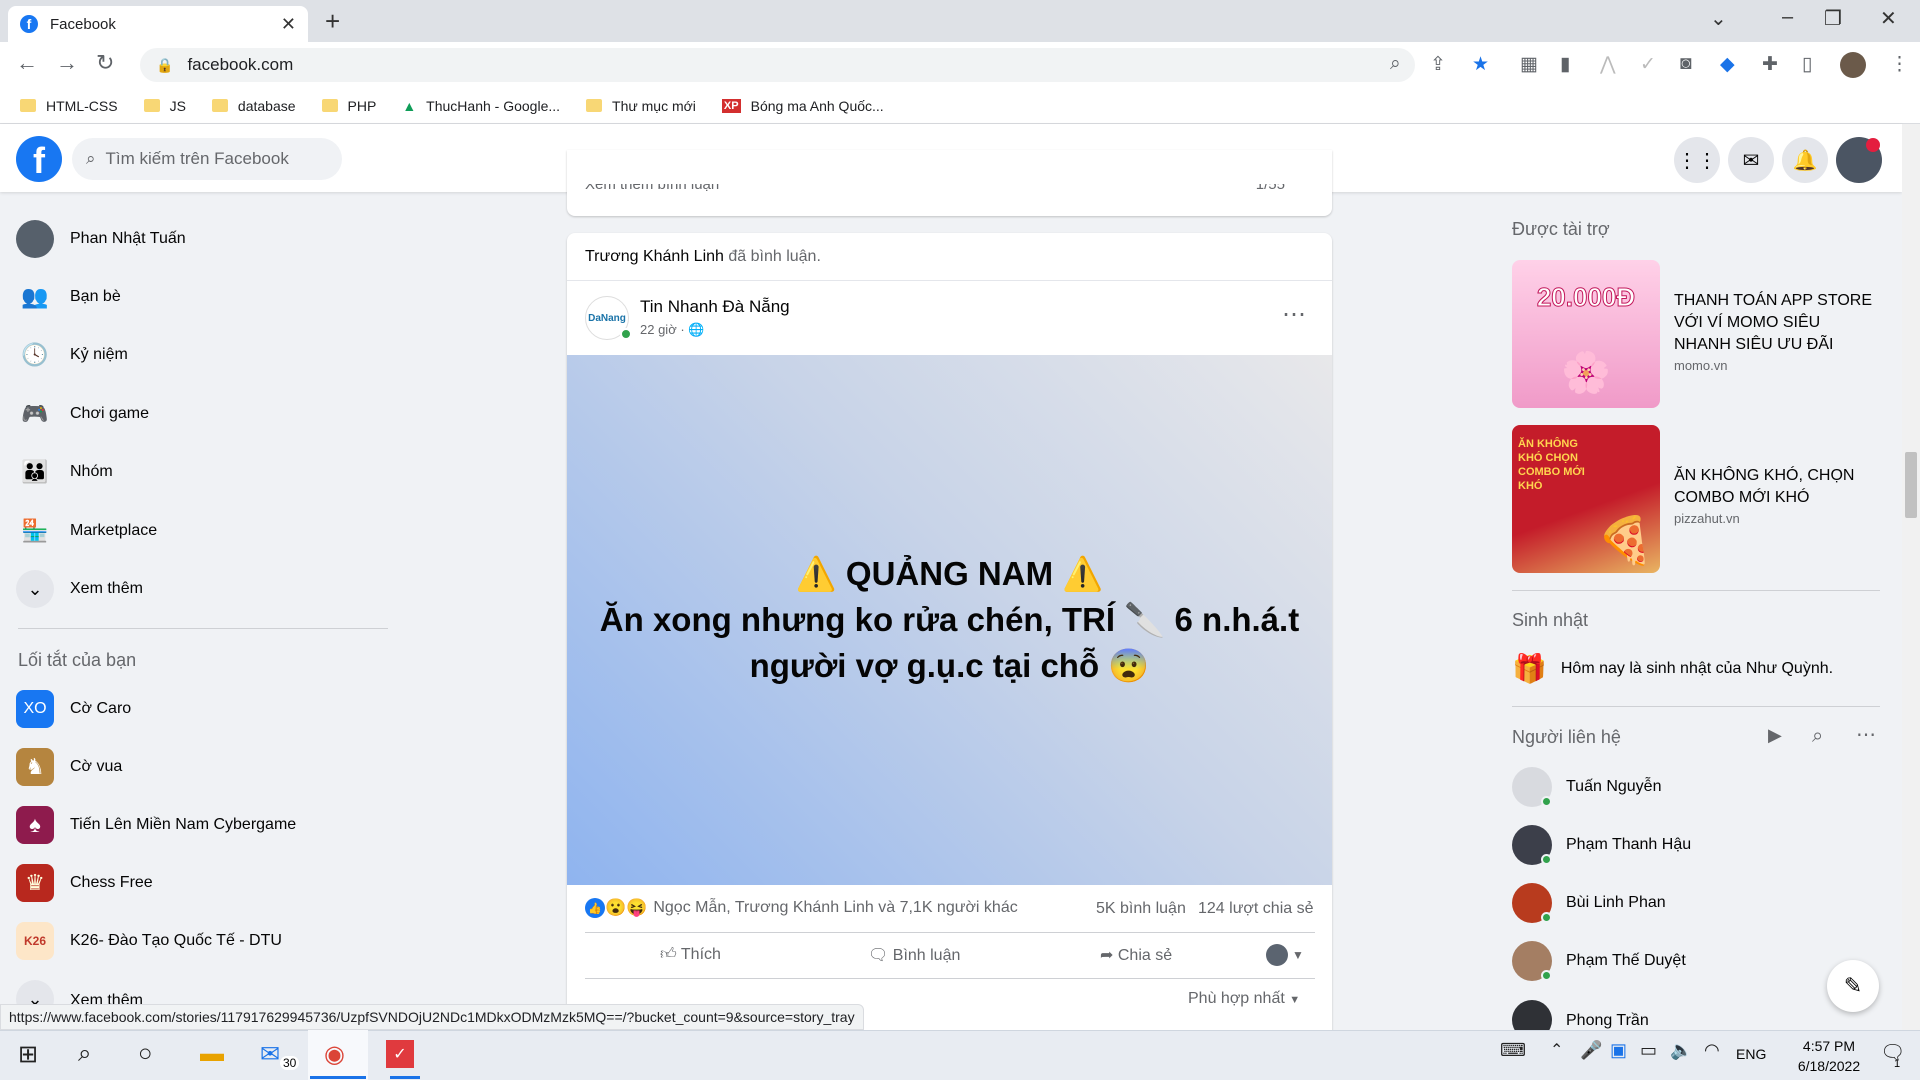  What do you see at coordinates (158, 24) in the screenshot?
I see `browser-tab: f Facebook ✕` at bounding box center [158, 24].